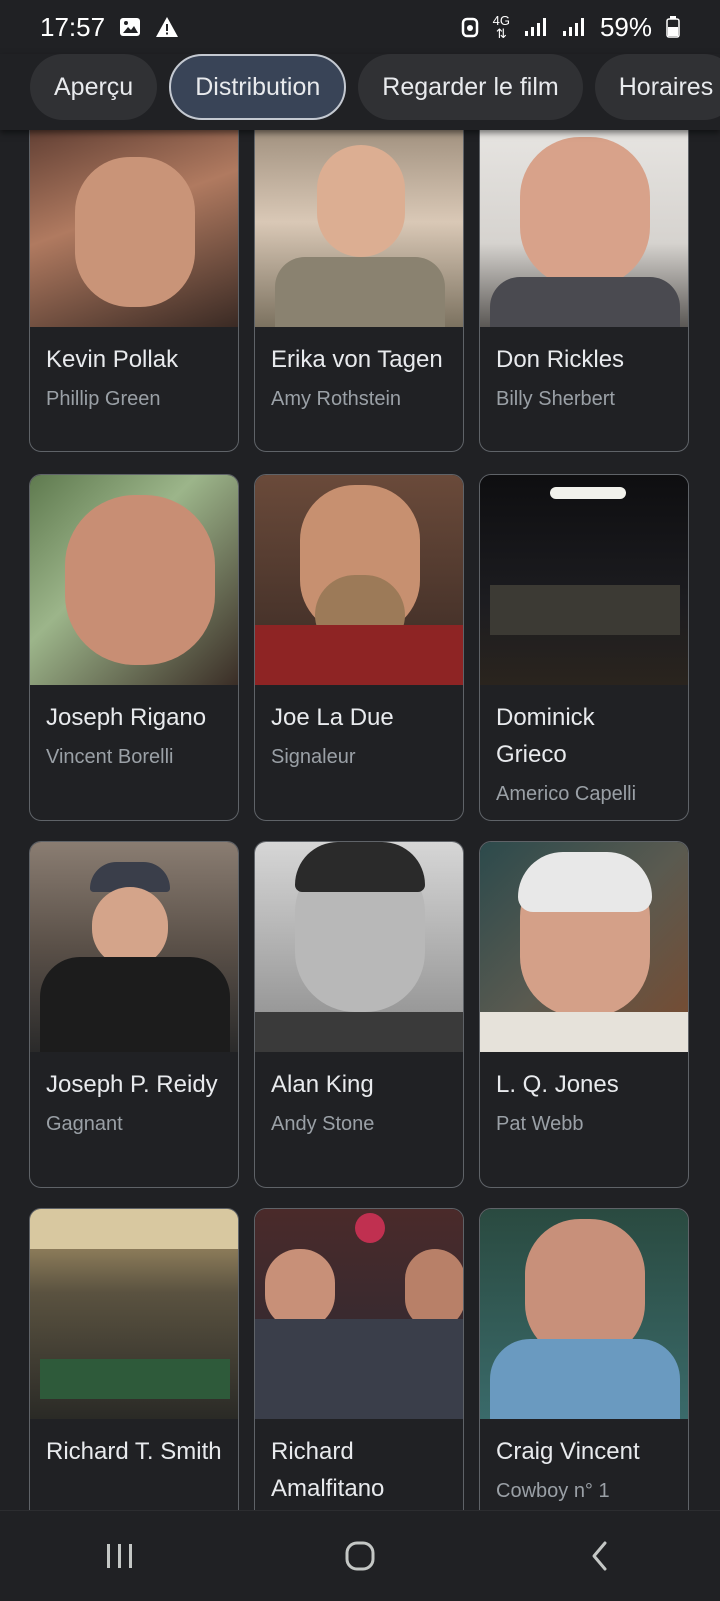 The width and height of the screenshot is (720, 1601). I want to click on actor-name: Joe La Due, so click(332, 717).